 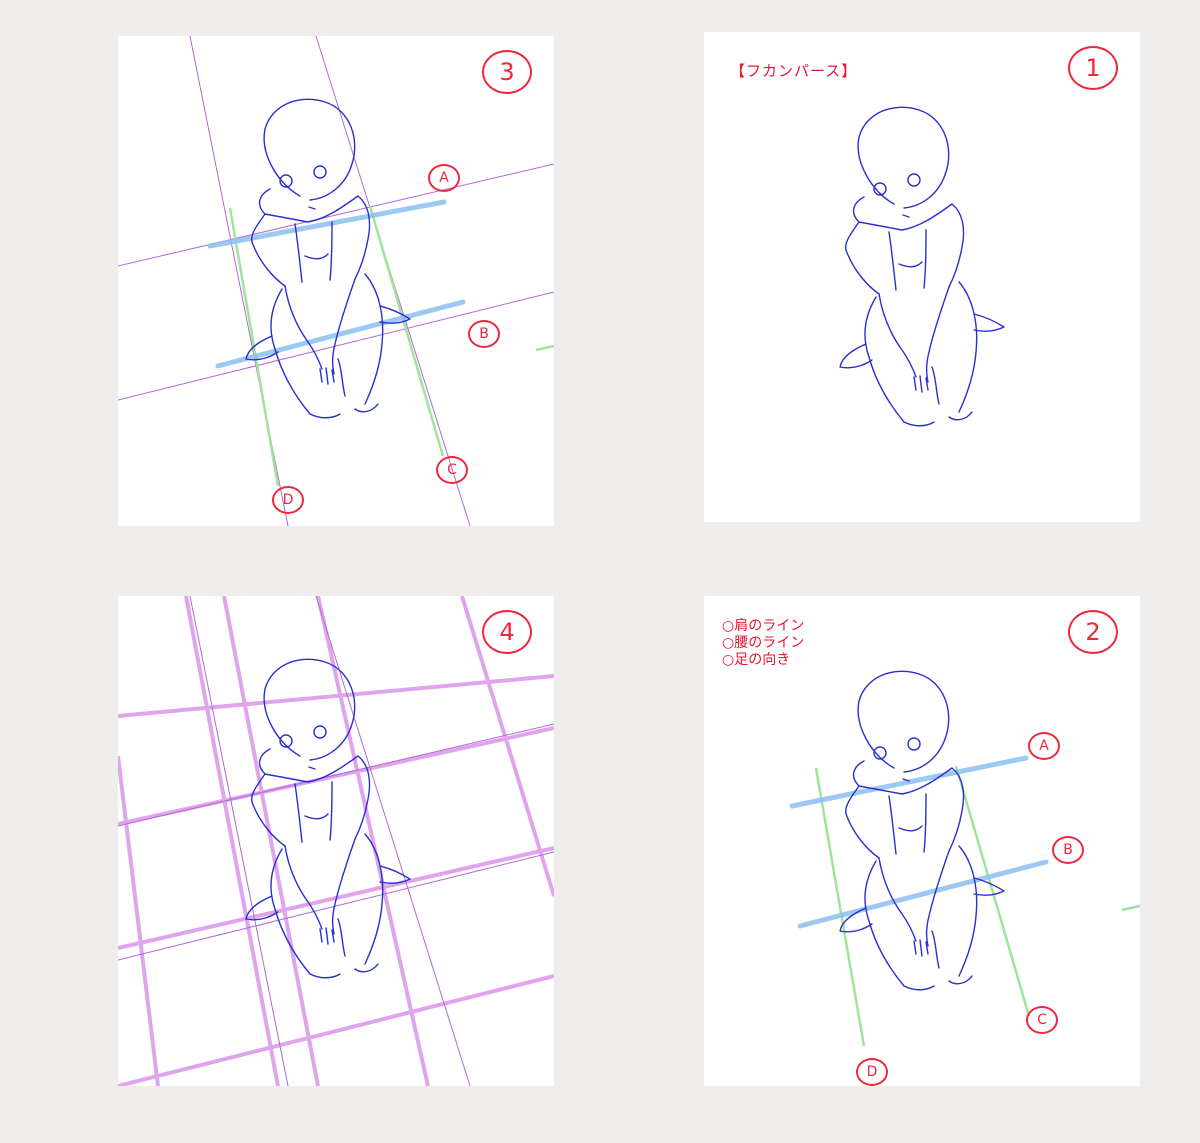 What do you see at coordinates (1093, 68) in the screenshot?
I see `panel-number: 1` at bounding box center [1093, 68].